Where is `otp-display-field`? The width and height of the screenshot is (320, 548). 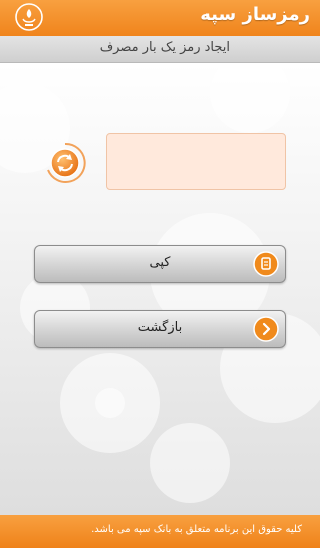
otp-display-field is located at coordinates (196, 161).